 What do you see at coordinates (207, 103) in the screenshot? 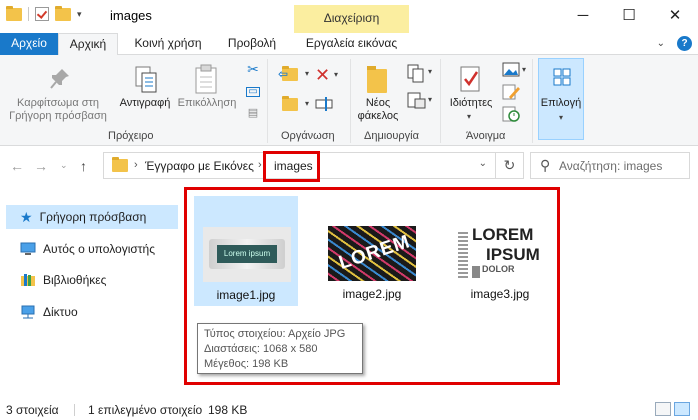
I see `paste-button: Επικόλληση` at bounding box center [207, 103].